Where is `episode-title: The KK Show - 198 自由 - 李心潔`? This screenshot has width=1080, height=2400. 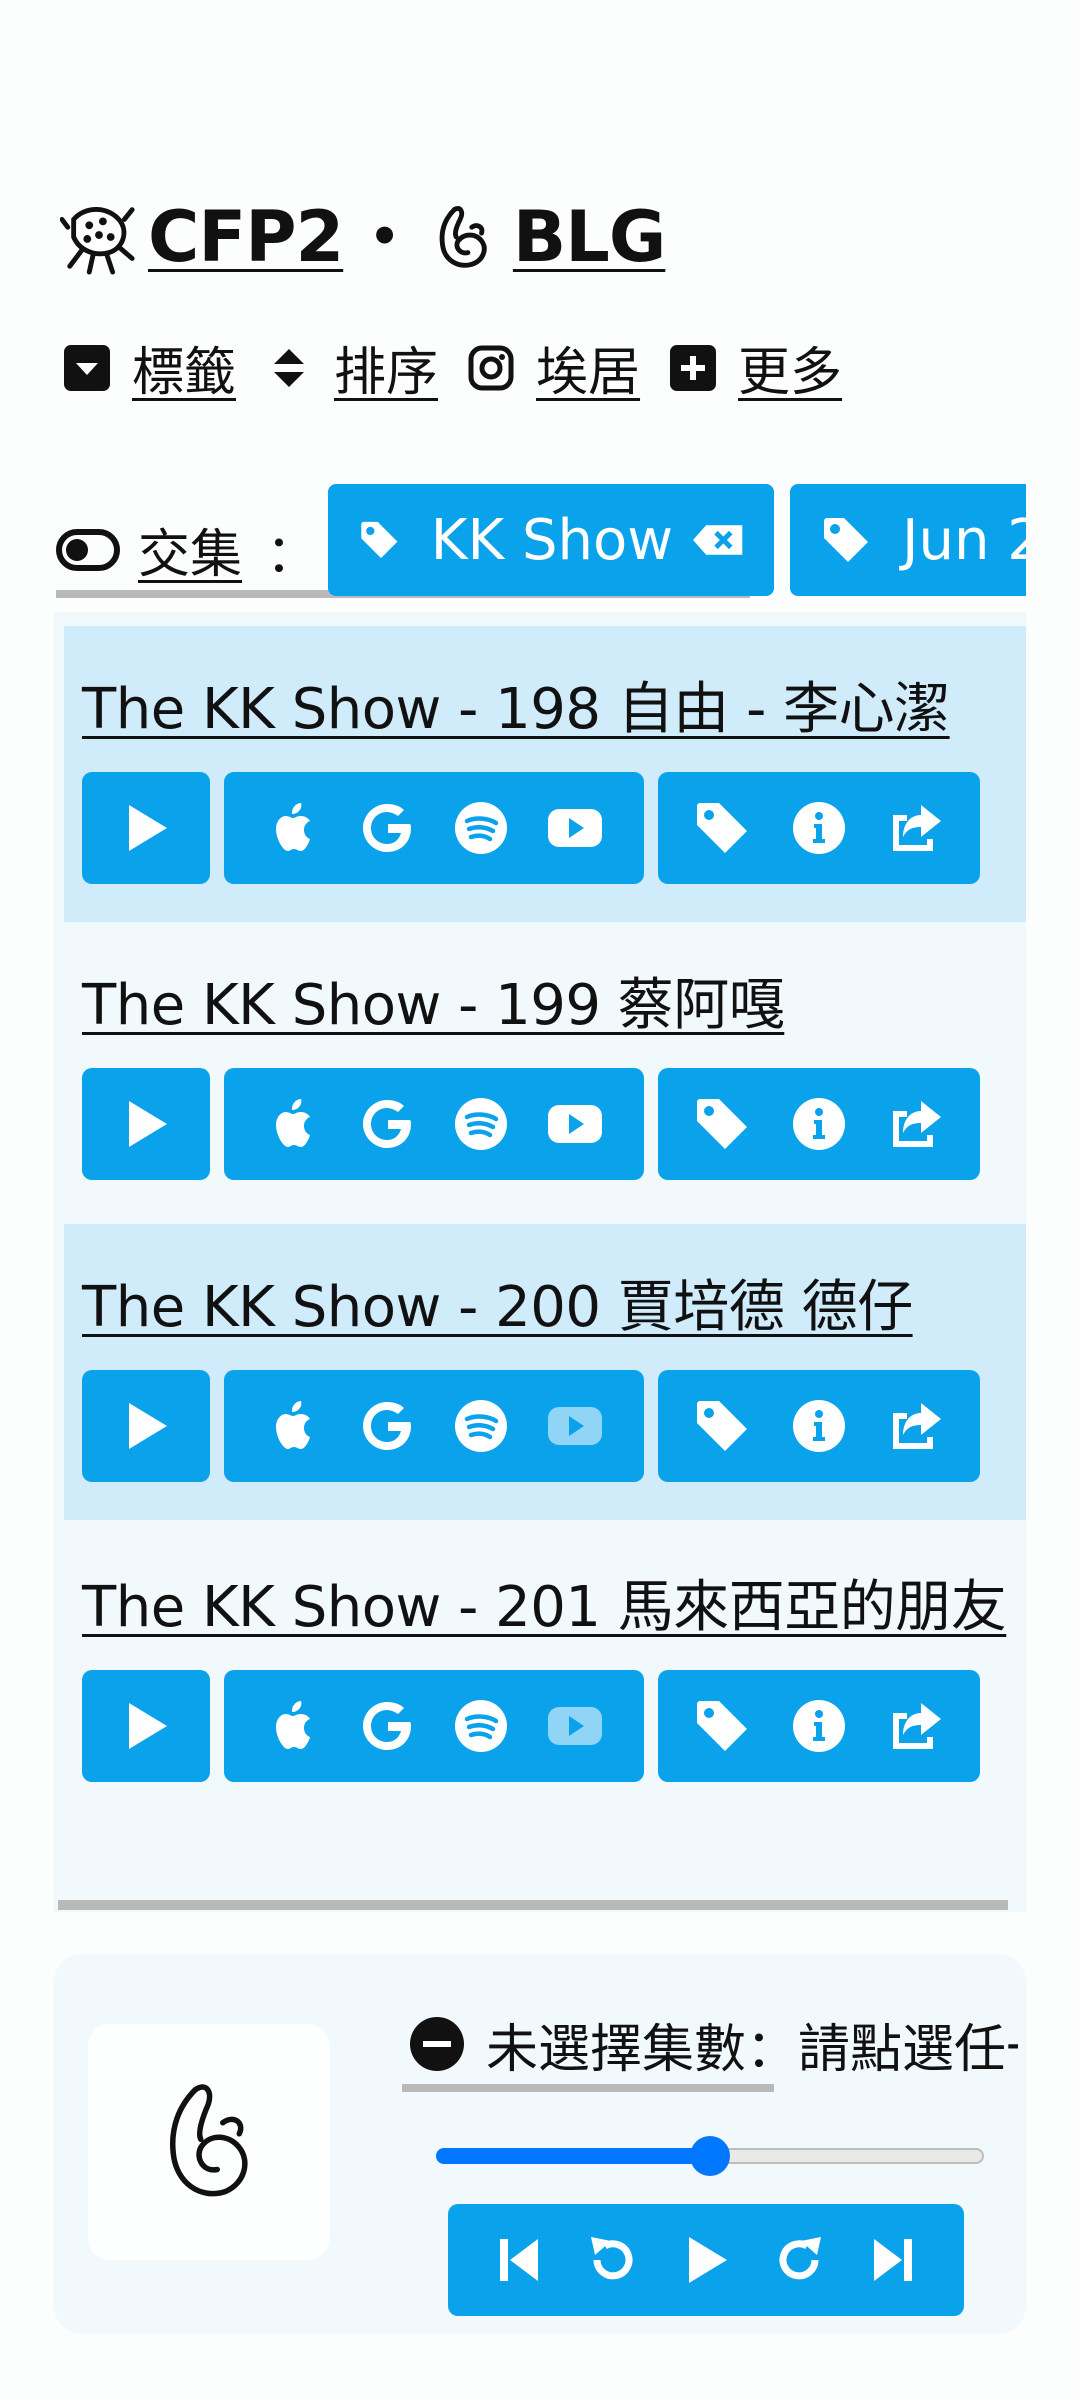
episode-title: The KK Show - 198 自由 - 李心潔 is located at coordinates (516, 704).